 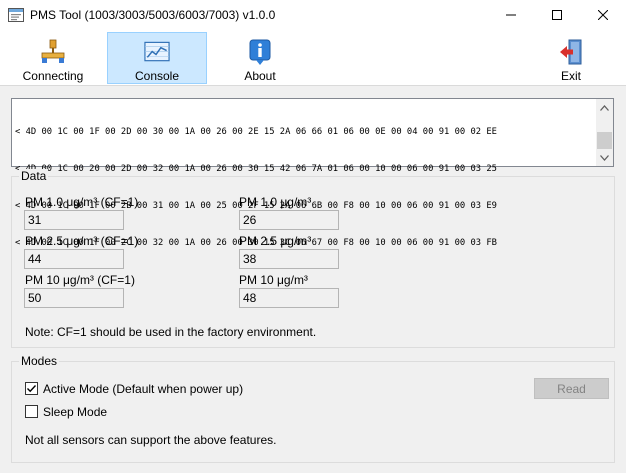 I want to click on pm25-cf1-label: PM 2.5 μg/m³ (CF=1), so click(x=82, y=241).